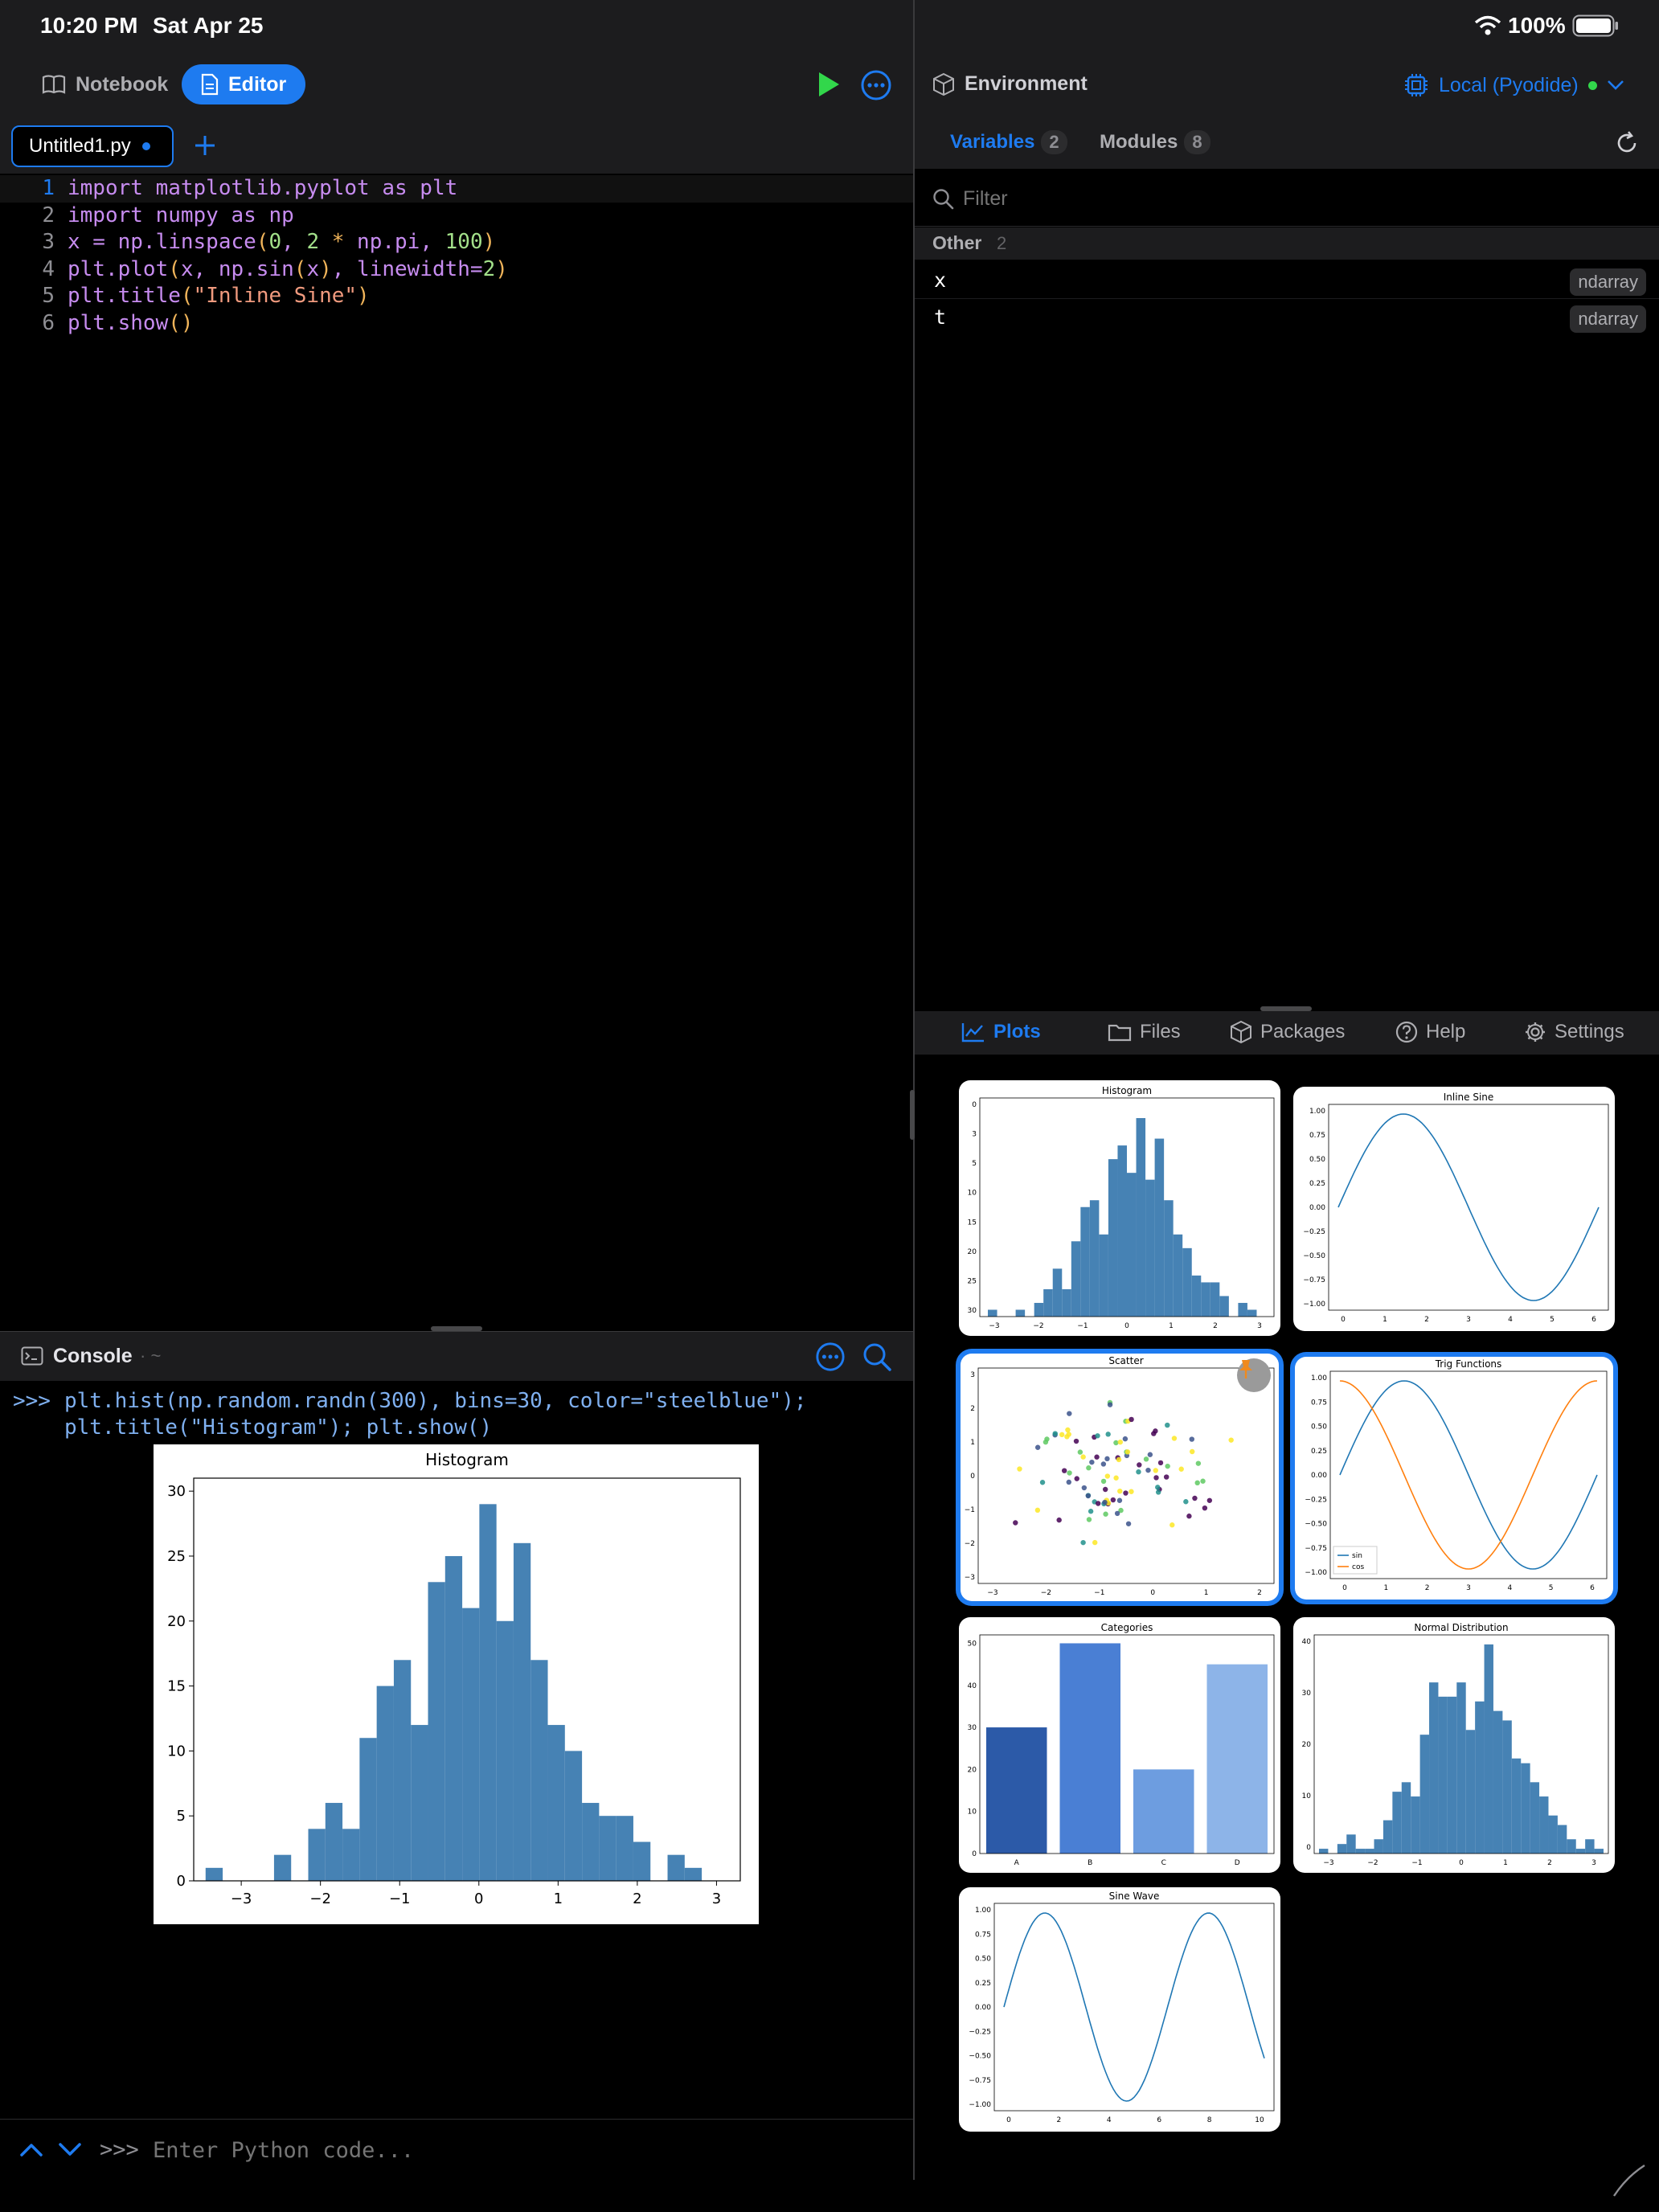 The image size is (1659, 2212). Describe the element at coordinates (972, 1375) in the screenshot. I see `y-tick-label: 3` at that location.